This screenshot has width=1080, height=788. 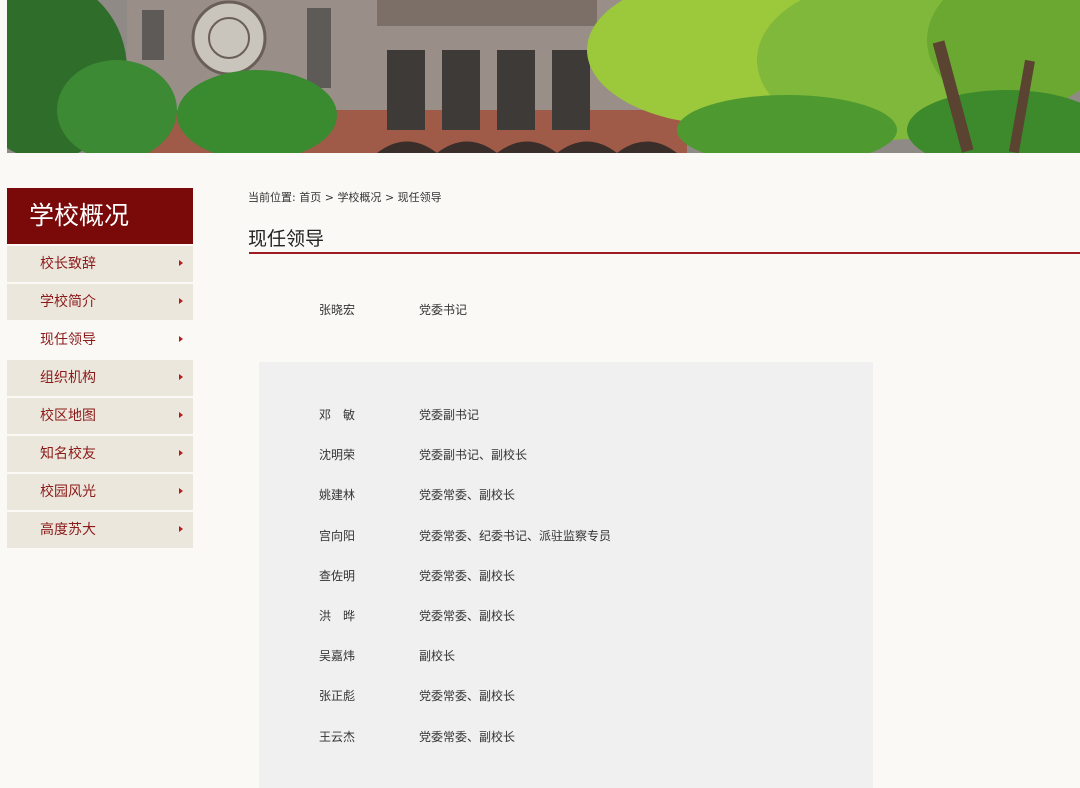 What do you see at coordinates (272, 197) in the screenshot?
I see `breadcrumb-prefix: 当前位置:` at bounding box center [272, 197].